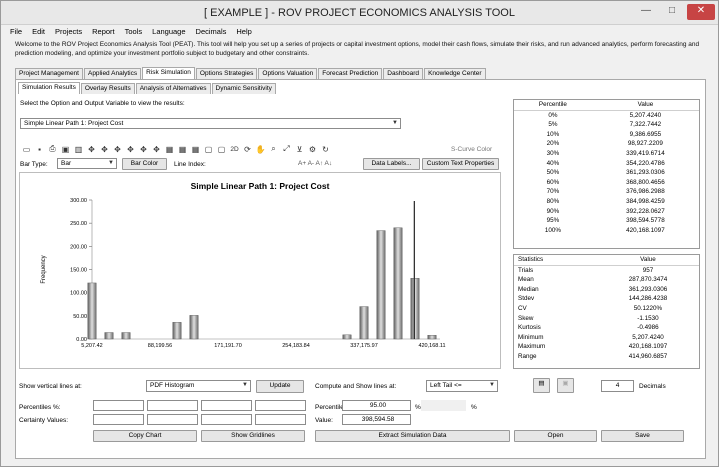  Describe the element at coordinates (253, 436) in the screenshot. I see `show-gridlines-button: Show Gridlines` at that location.